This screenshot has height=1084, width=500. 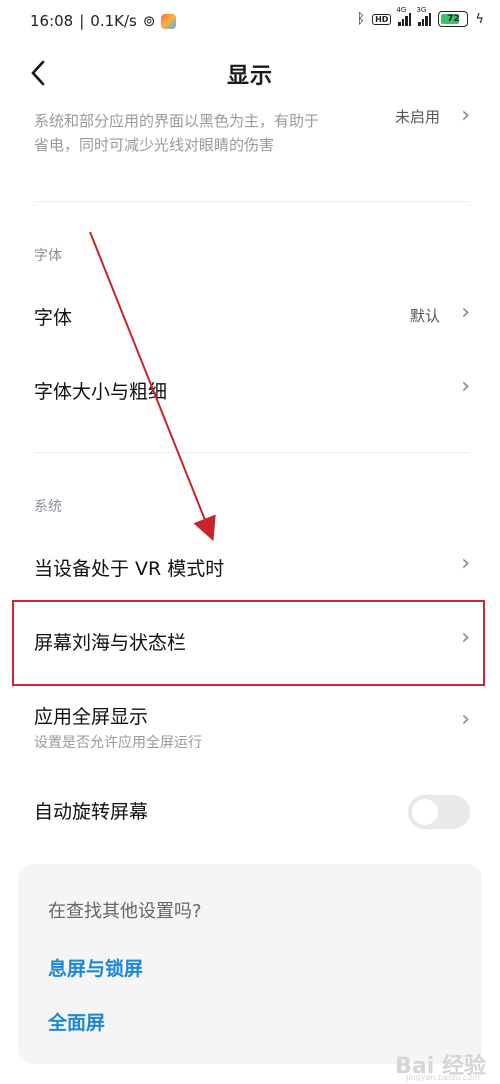 I want to click on status-bar: 16:08 | 0.1K/s ⊚ ᛒ HD 4G 3G 72 ϟ, so click(x=250, y=22).